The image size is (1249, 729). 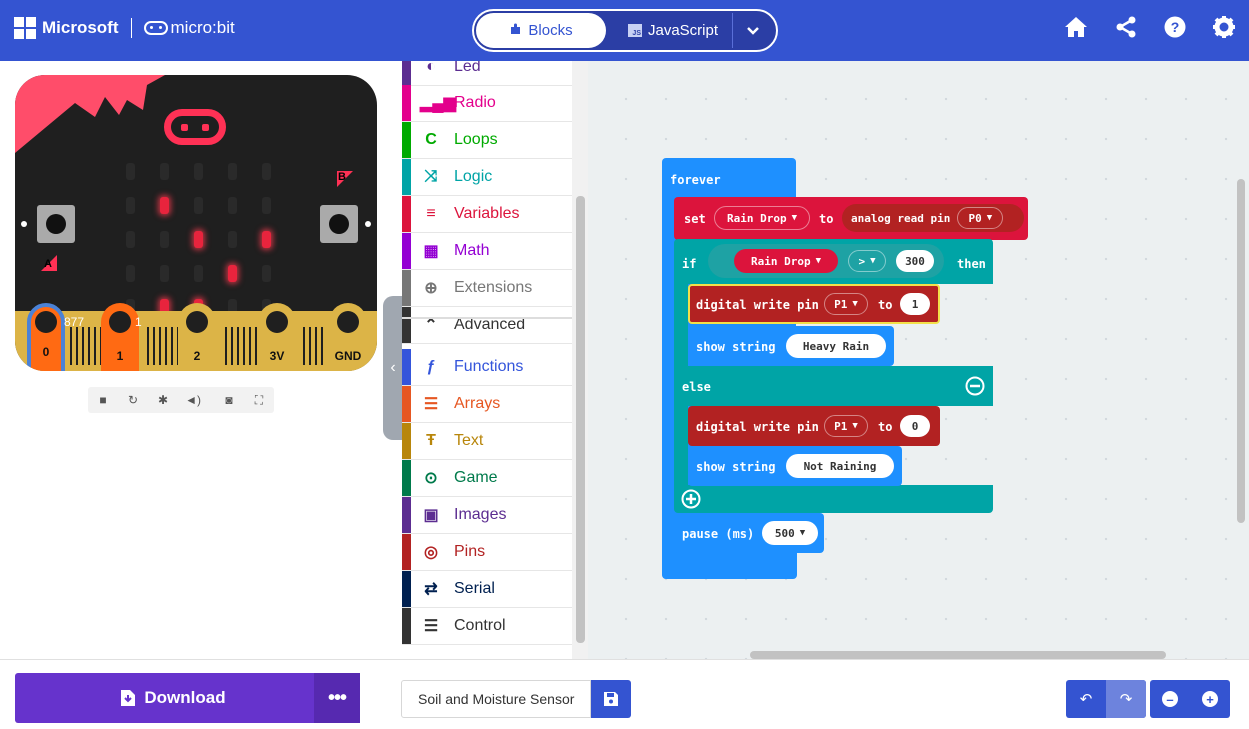 I want to click on mute-button: ◄), so click(x=193, y=400).